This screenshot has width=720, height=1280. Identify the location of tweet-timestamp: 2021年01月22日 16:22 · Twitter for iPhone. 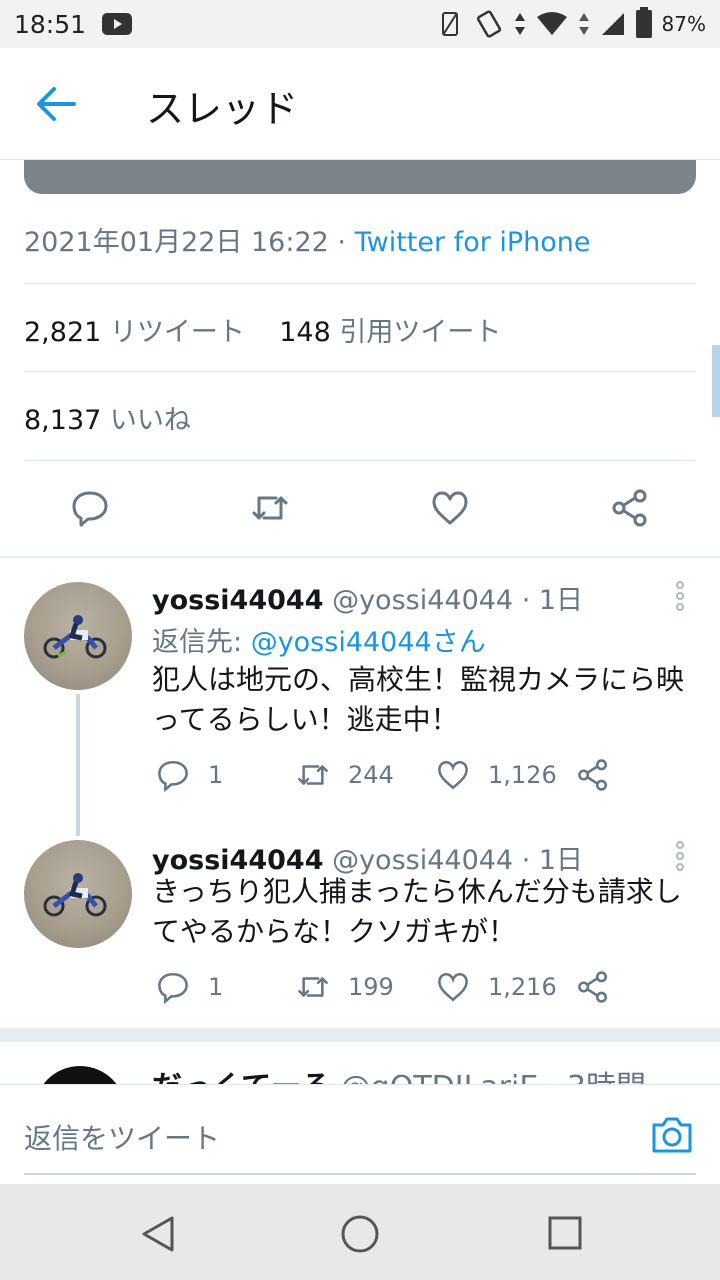
(307, 239).